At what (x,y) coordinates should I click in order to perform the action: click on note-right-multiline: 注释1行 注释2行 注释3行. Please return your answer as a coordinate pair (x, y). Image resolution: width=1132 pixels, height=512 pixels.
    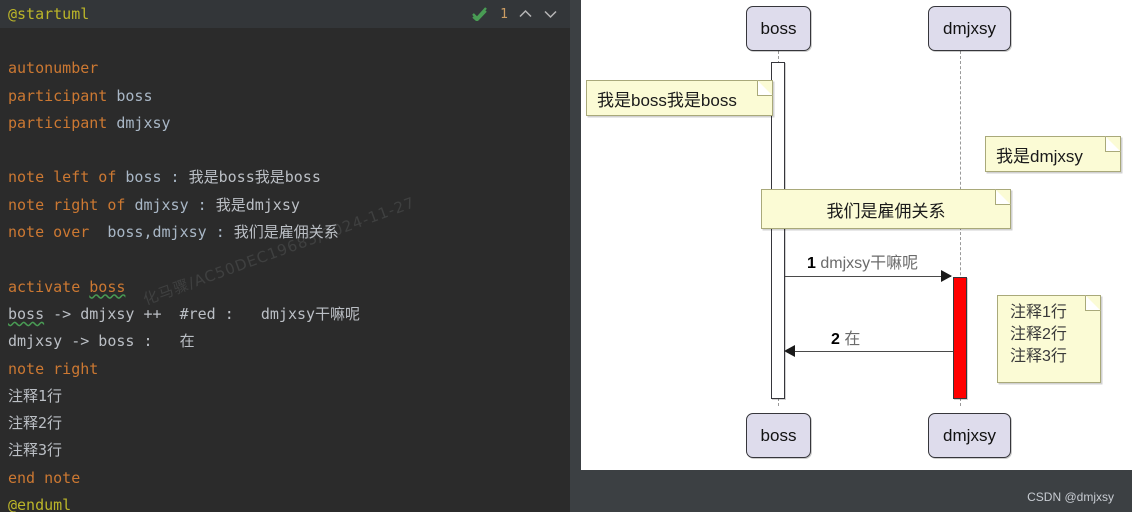
    Looking at the image, I should click on (1049, 339).